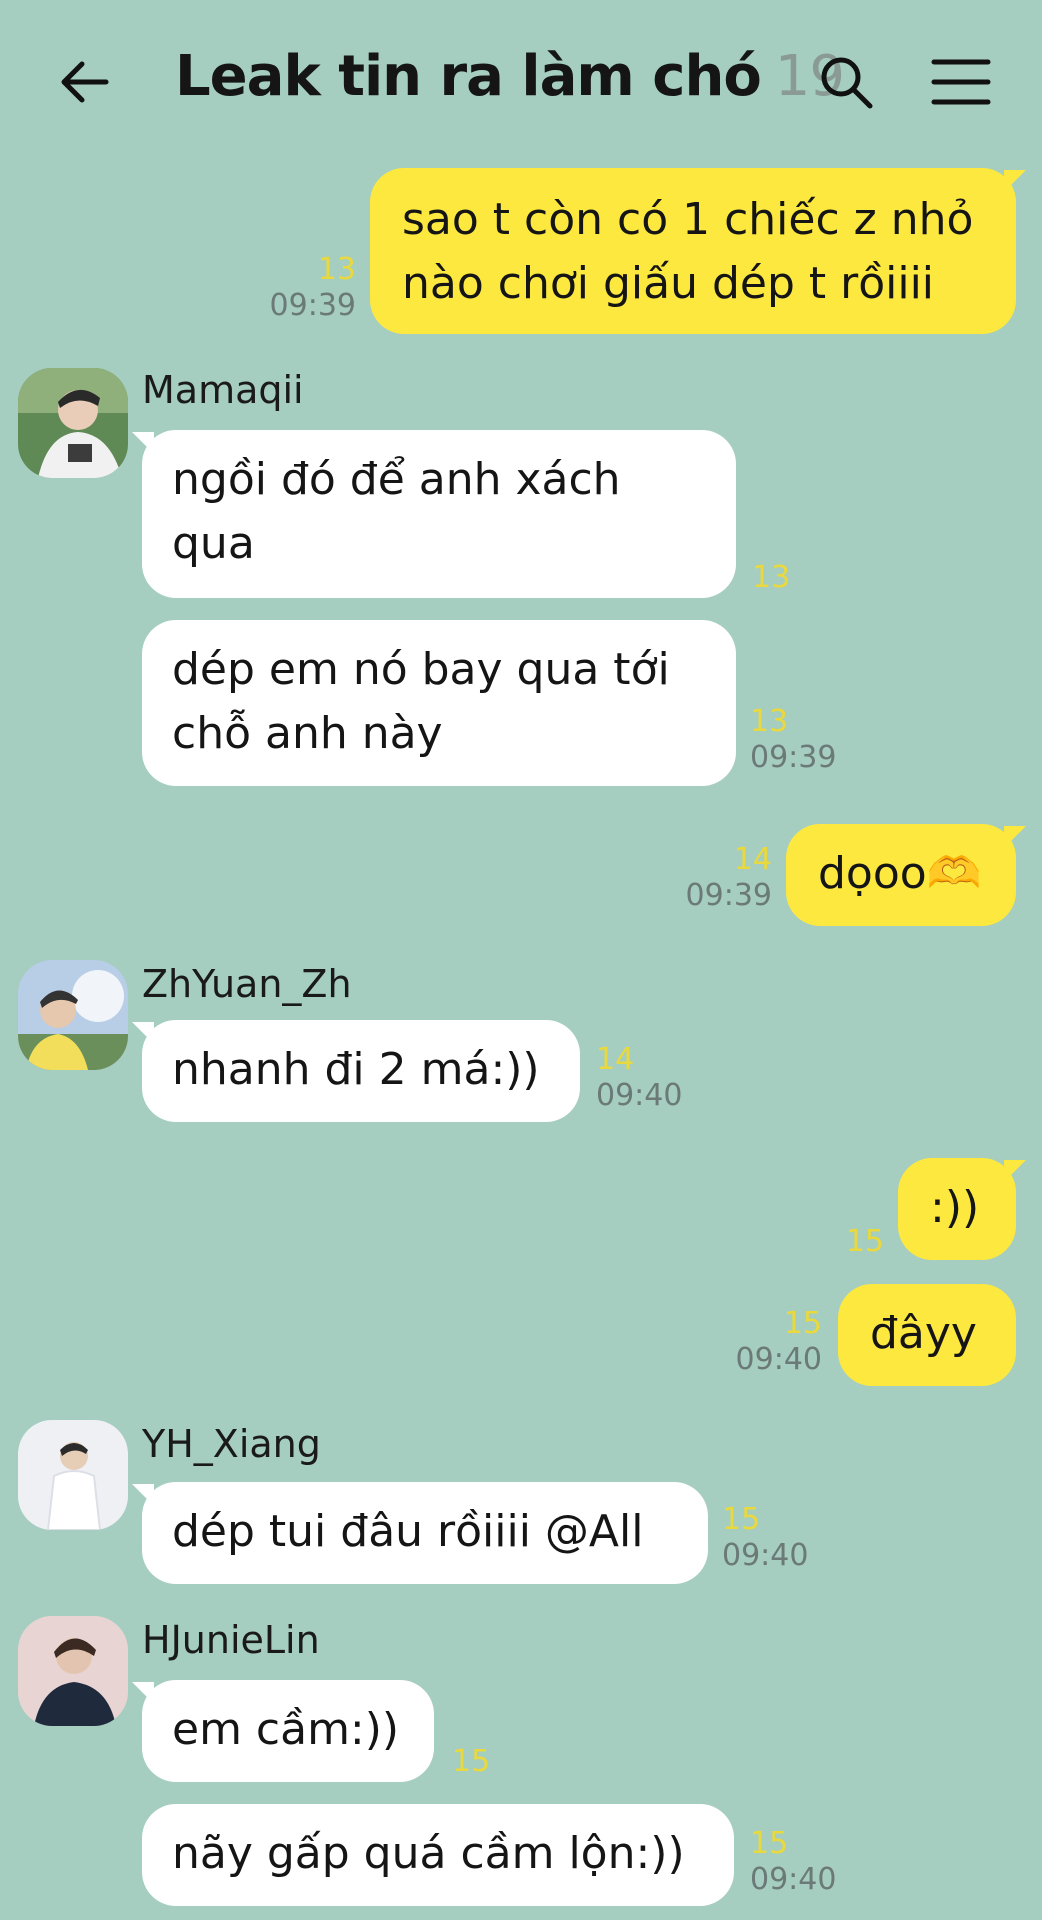 The image size is (1042, 1920). Describe the element at coordinates (468, 76) in the screenshot. I see `group-name: Leak tin ra làm chó` at that location.